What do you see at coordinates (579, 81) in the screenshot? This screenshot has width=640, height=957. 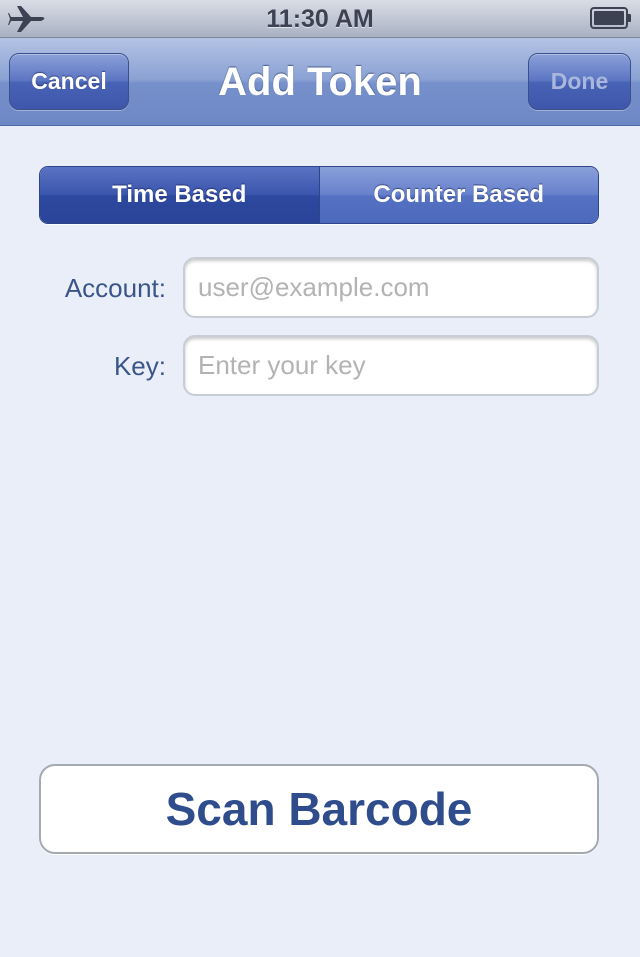 I see `done-button: Done` at bounding box center [579, 81].